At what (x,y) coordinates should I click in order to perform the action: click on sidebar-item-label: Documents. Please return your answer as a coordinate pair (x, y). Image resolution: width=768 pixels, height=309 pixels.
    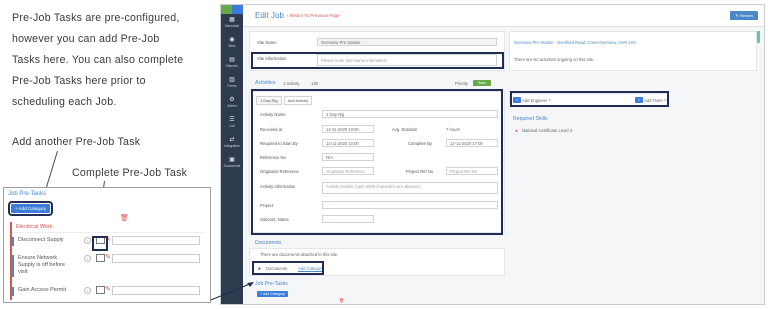
    Looking at the image, I should click on (232, 166).